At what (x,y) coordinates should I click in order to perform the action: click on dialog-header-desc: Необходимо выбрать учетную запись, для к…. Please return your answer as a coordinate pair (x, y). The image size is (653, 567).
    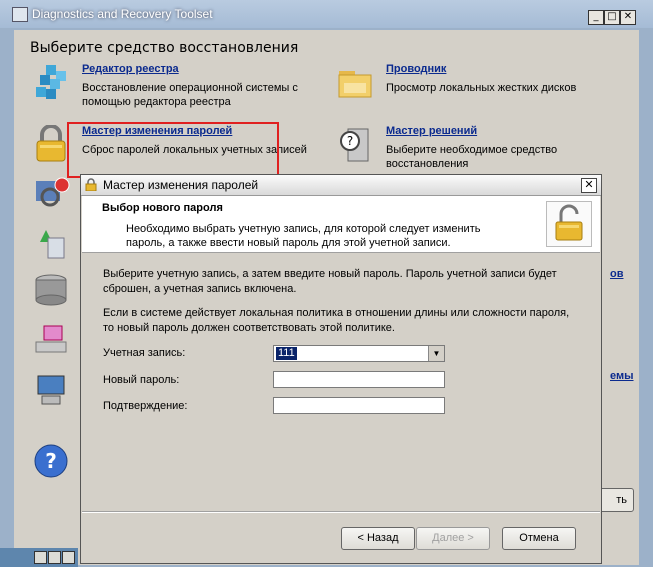
    Looking at the image, I should click on (303, 236).